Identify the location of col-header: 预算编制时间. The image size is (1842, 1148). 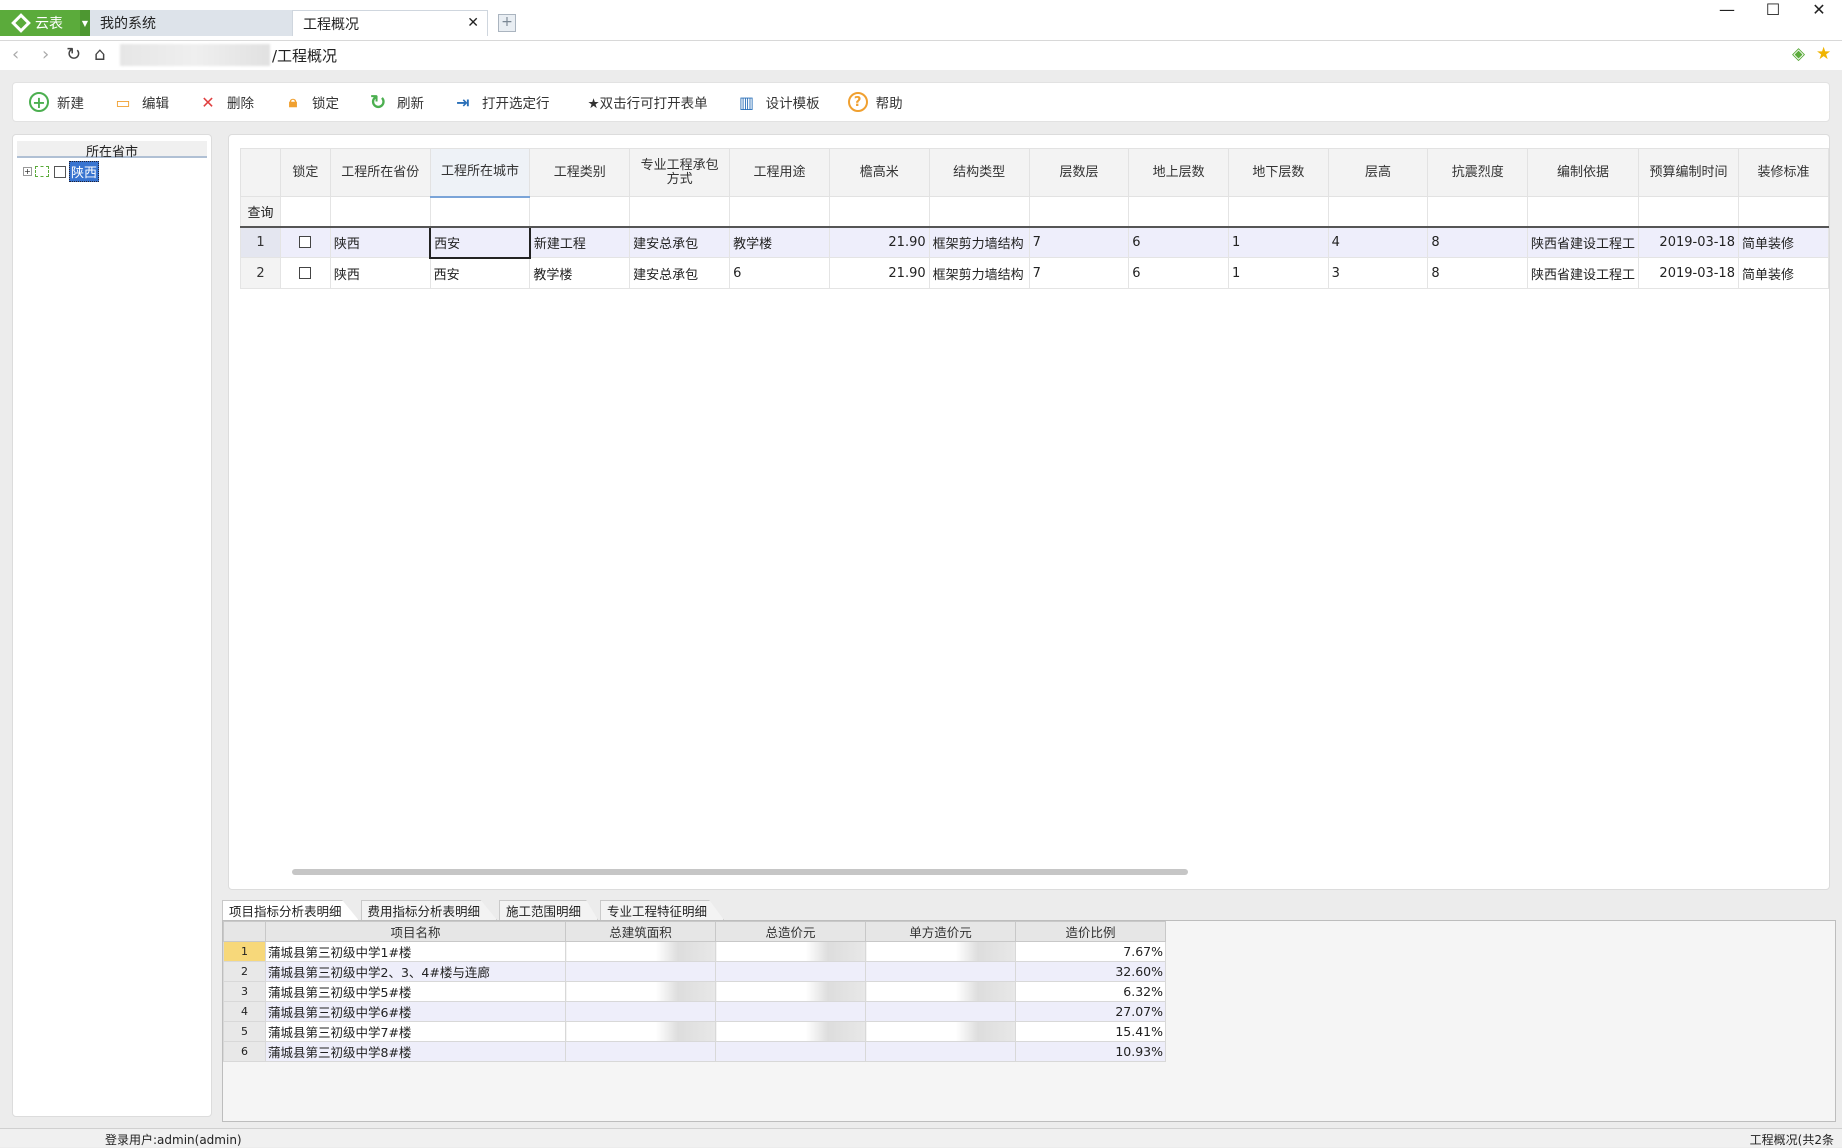
(1688, 172).